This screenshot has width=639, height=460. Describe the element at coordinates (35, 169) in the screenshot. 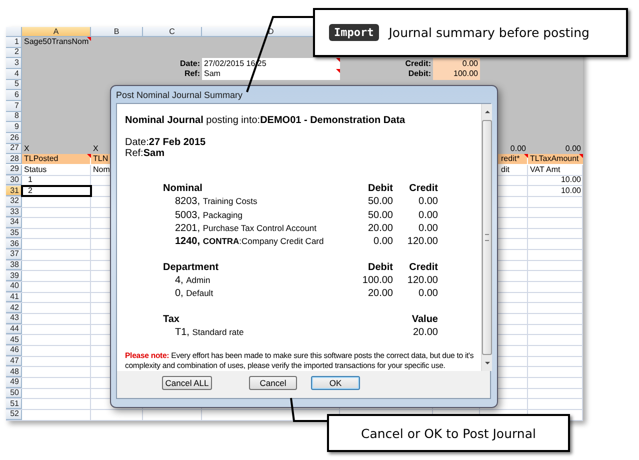

I see `table-cell-text: Status` at that location.